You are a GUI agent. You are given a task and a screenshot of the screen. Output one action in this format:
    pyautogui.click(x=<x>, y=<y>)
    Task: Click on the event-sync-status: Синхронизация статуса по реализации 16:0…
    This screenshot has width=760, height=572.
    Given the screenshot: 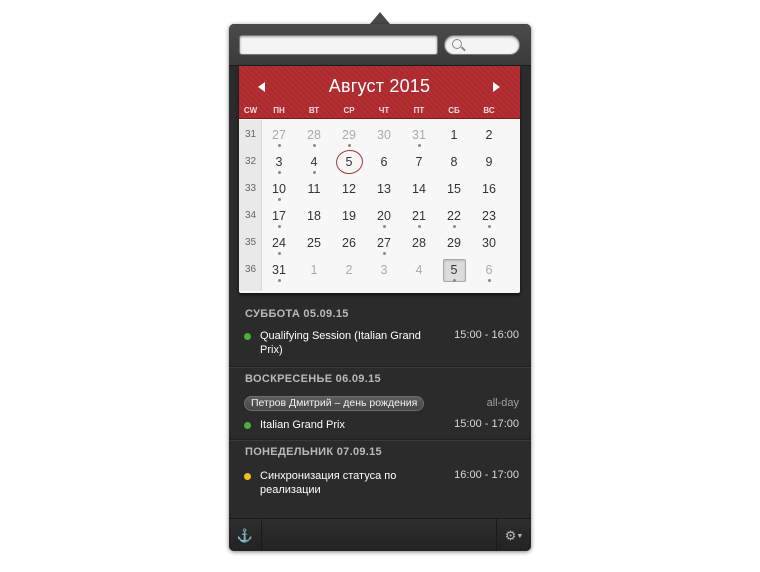 What is the action you would take?
    pyautogui.click(x=380, y=485)
    